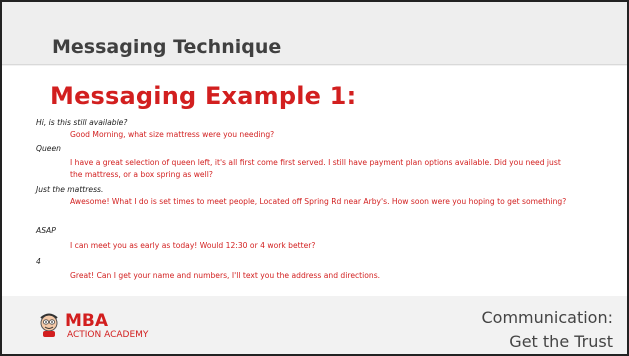 This screenshot has width=629, height=356. What do you see at coordinates (48, 148) in the screenshot?
I see `customer-message: Queen` at bounding box center [48, 148].